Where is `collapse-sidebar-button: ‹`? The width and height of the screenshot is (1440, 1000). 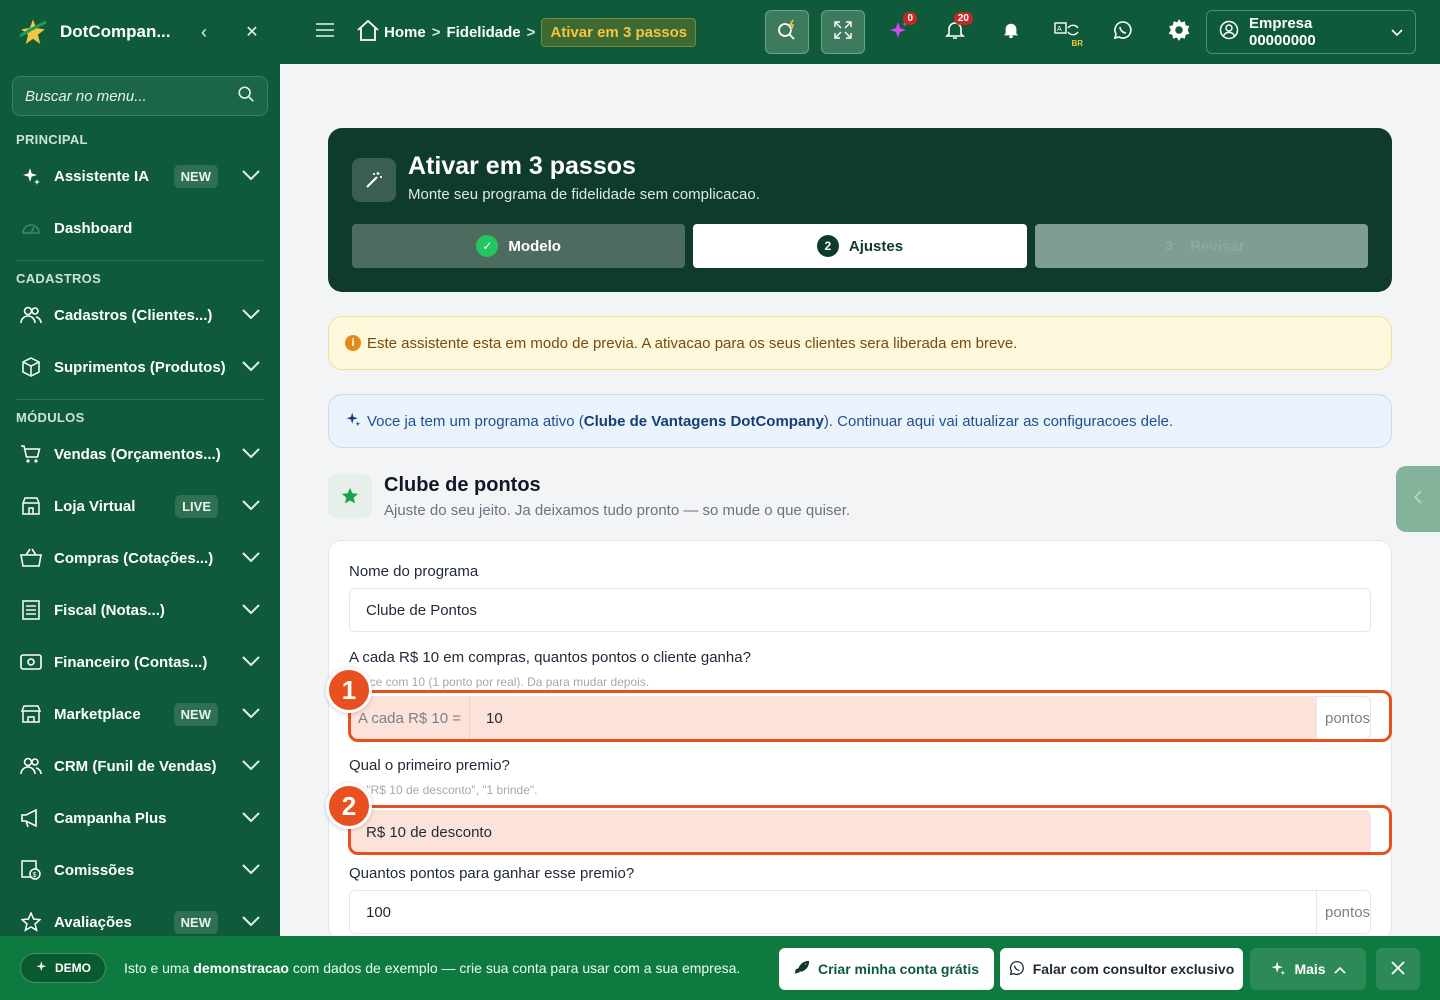
collapse-sidebar-button: ‹ is located at coordinates (204, 32).